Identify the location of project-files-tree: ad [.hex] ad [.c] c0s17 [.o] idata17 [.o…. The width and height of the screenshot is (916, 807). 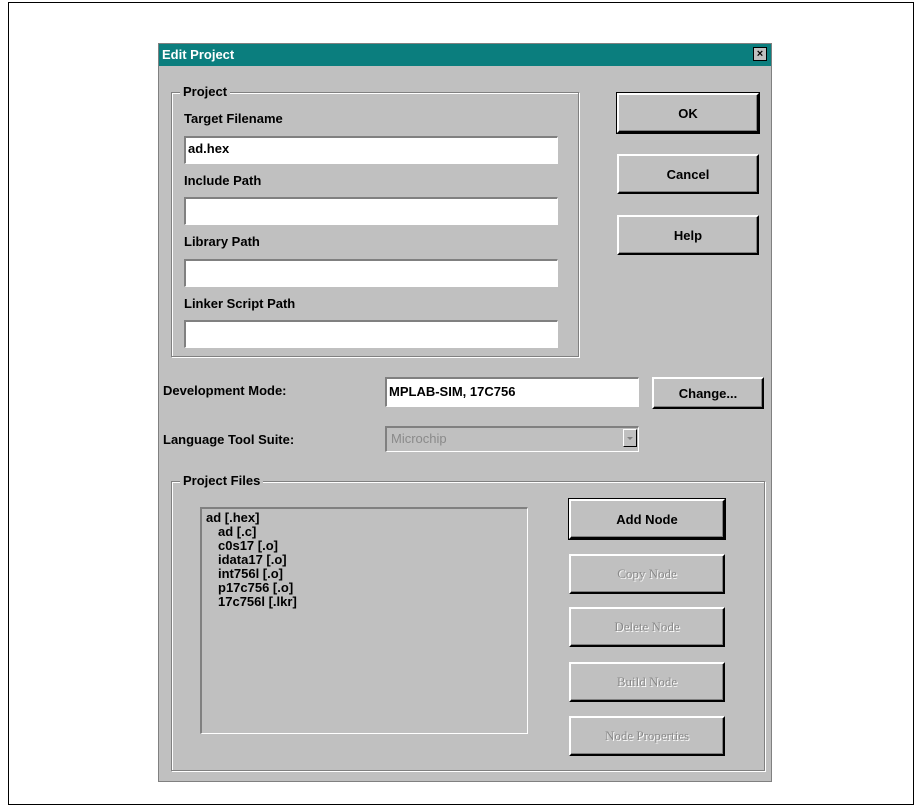
(364, 620).